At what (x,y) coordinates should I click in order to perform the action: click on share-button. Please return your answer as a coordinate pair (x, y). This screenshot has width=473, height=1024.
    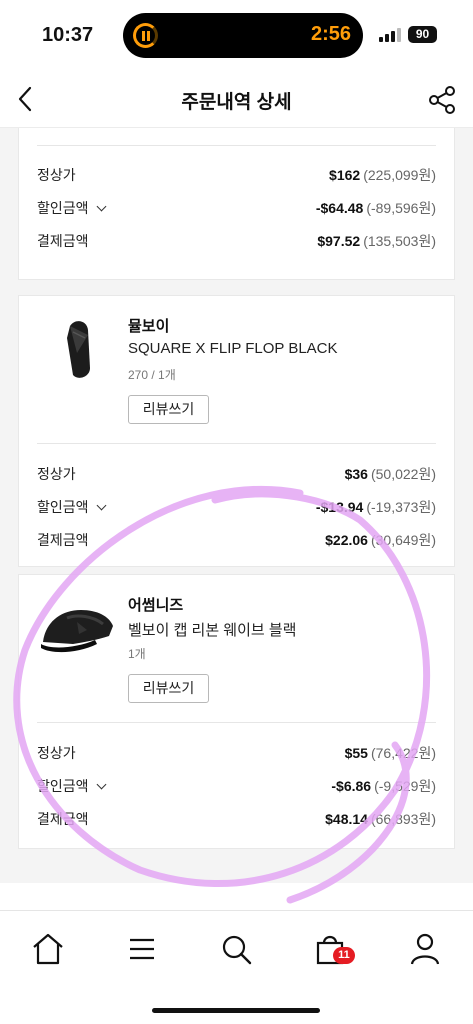
    Looking at the image, I should click on (442, 100).